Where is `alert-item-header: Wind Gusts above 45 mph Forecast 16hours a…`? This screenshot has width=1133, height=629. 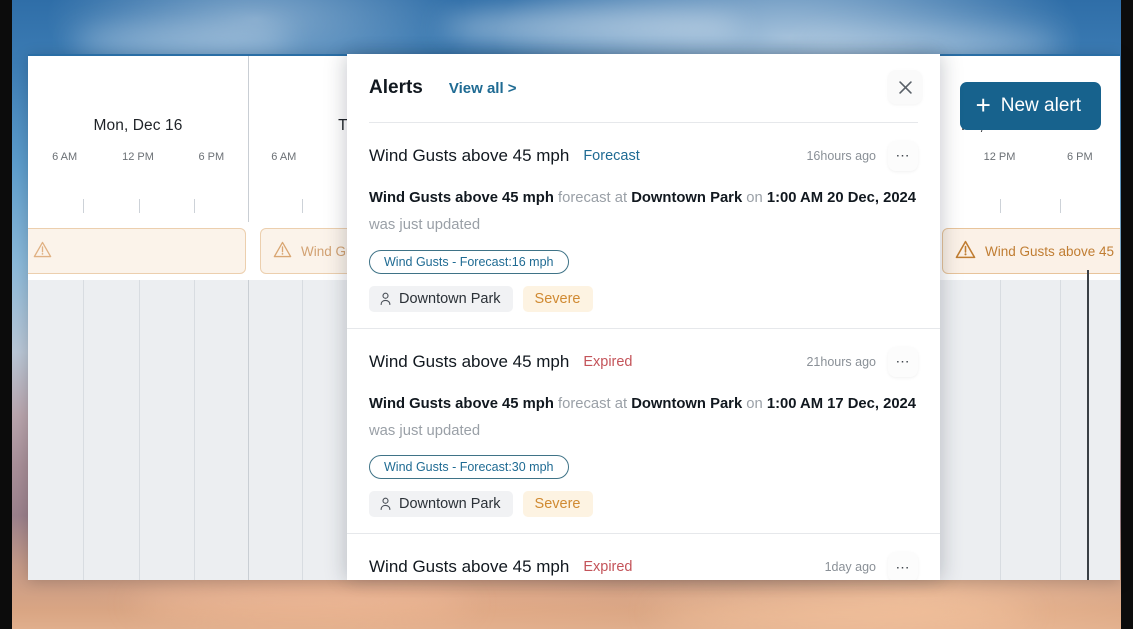
alert-item-header: Wind Gusts above 45 mph Forecast 16hours a… is located at coordinates (643, 155).